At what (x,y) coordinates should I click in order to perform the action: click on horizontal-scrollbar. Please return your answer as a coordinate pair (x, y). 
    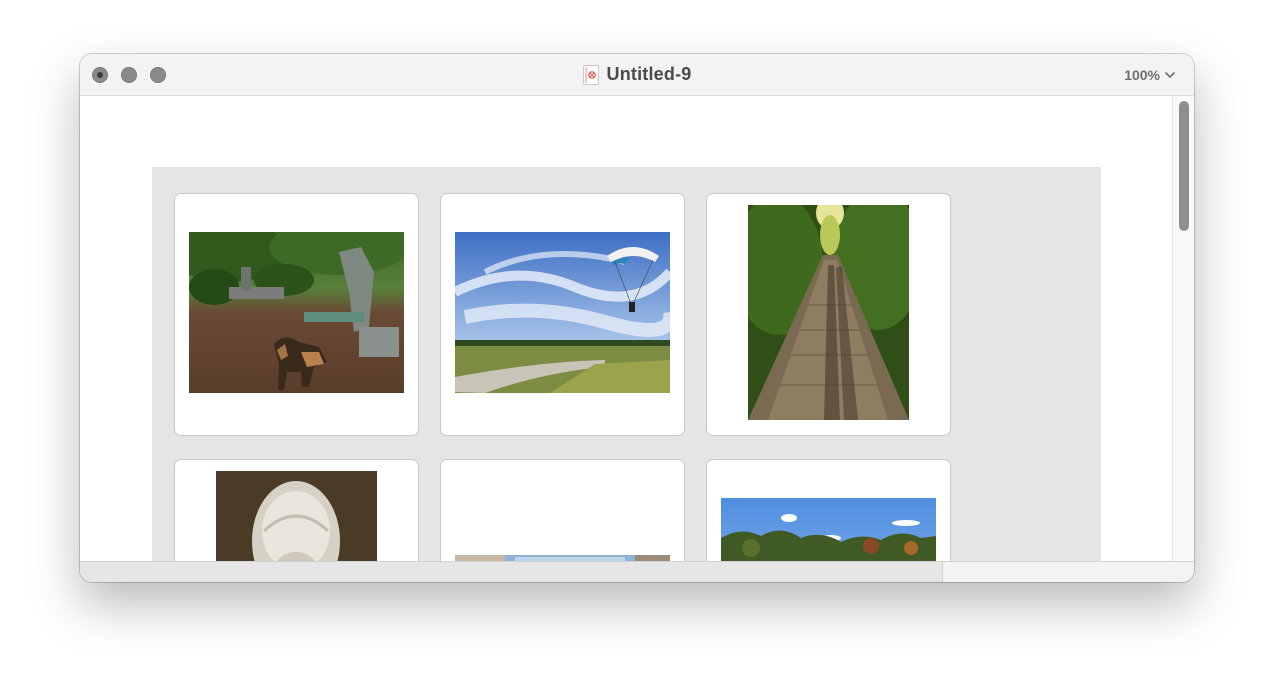
    Looking at the image, I should click on (637, 571).